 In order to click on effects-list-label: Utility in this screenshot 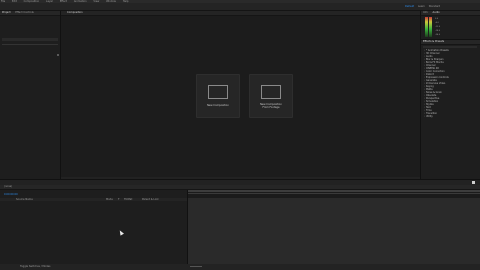, I will do `click(429, 116)`.